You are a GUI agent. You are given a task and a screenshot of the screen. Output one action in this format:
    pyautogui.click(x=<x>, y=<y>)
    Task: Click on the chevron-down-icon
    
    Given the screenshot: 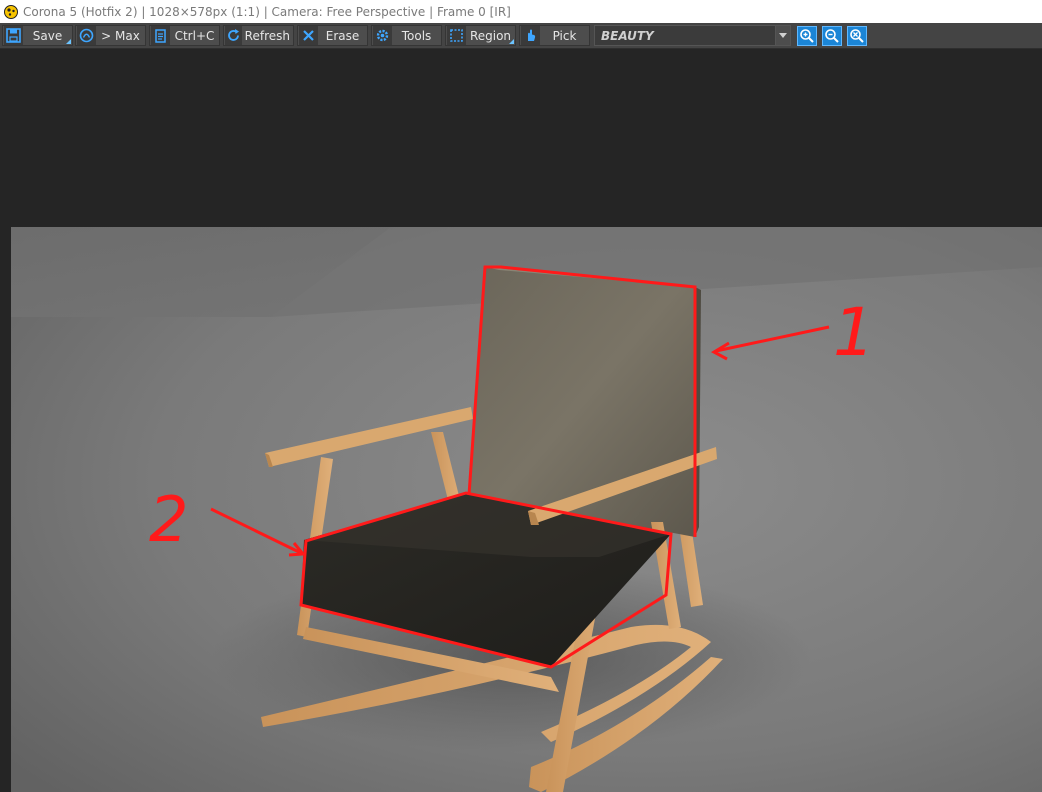 What is the action you would take?
    pyautogui.click(x=782, y=35)
    